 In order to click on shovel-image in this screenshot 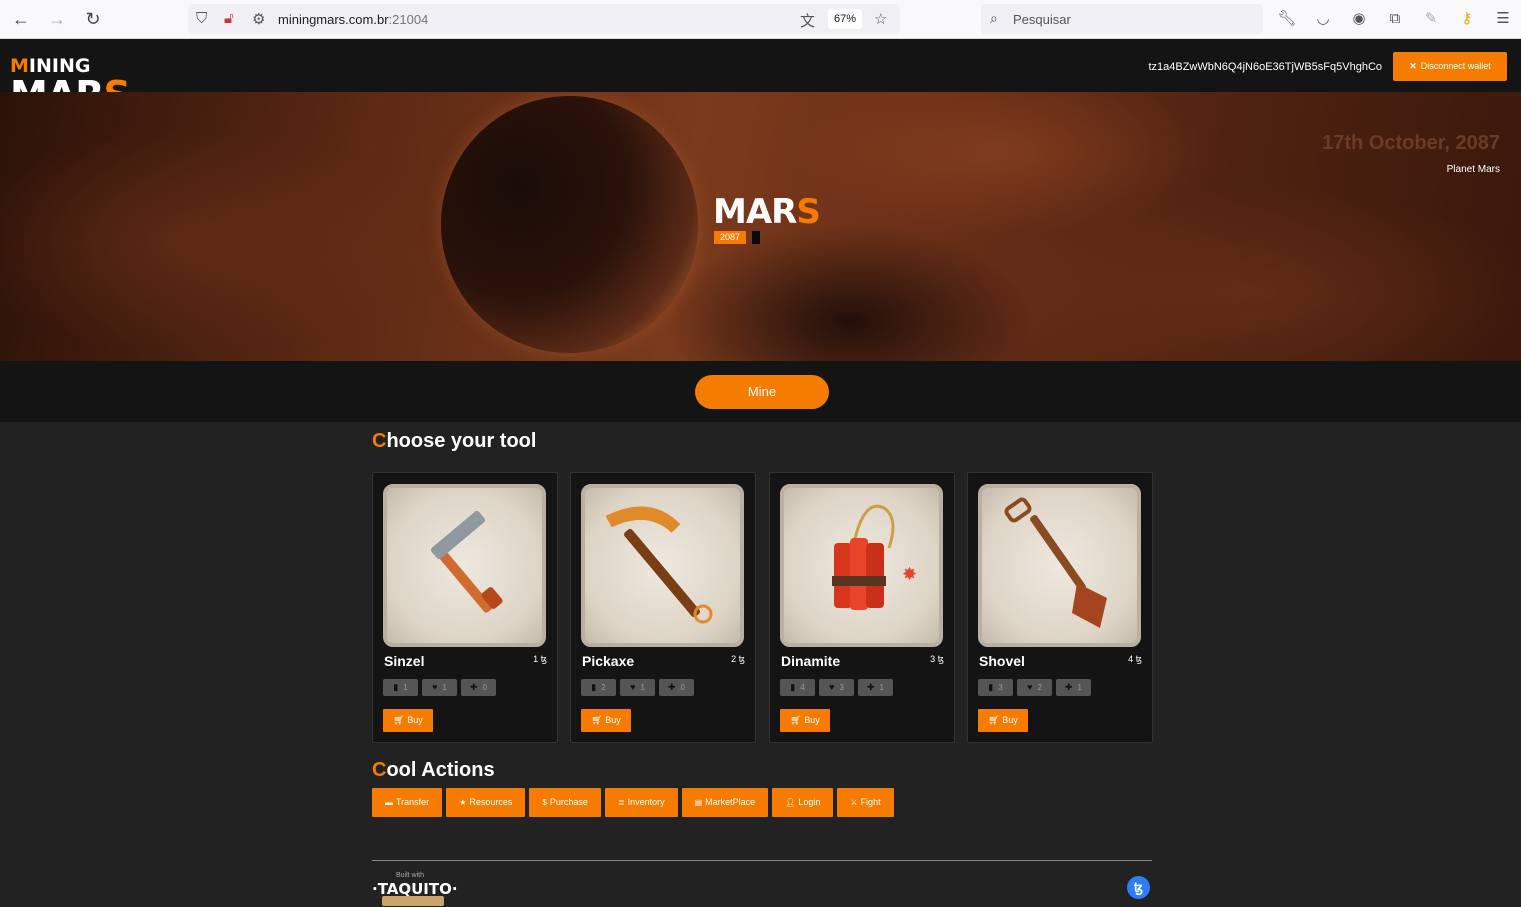, I will do `click(1059, 565)`.